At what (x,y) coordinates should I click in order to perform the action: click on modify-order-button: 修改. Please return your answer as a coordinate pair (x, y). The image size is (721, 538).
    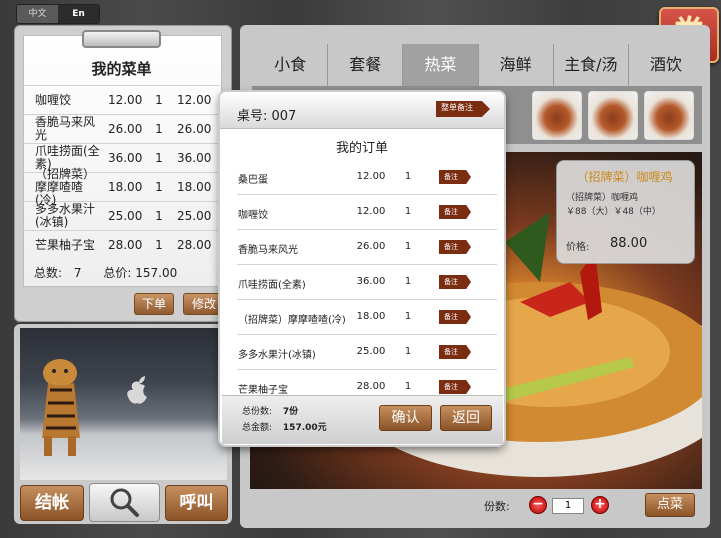
    Looking at the image, I should click on (204, 304).